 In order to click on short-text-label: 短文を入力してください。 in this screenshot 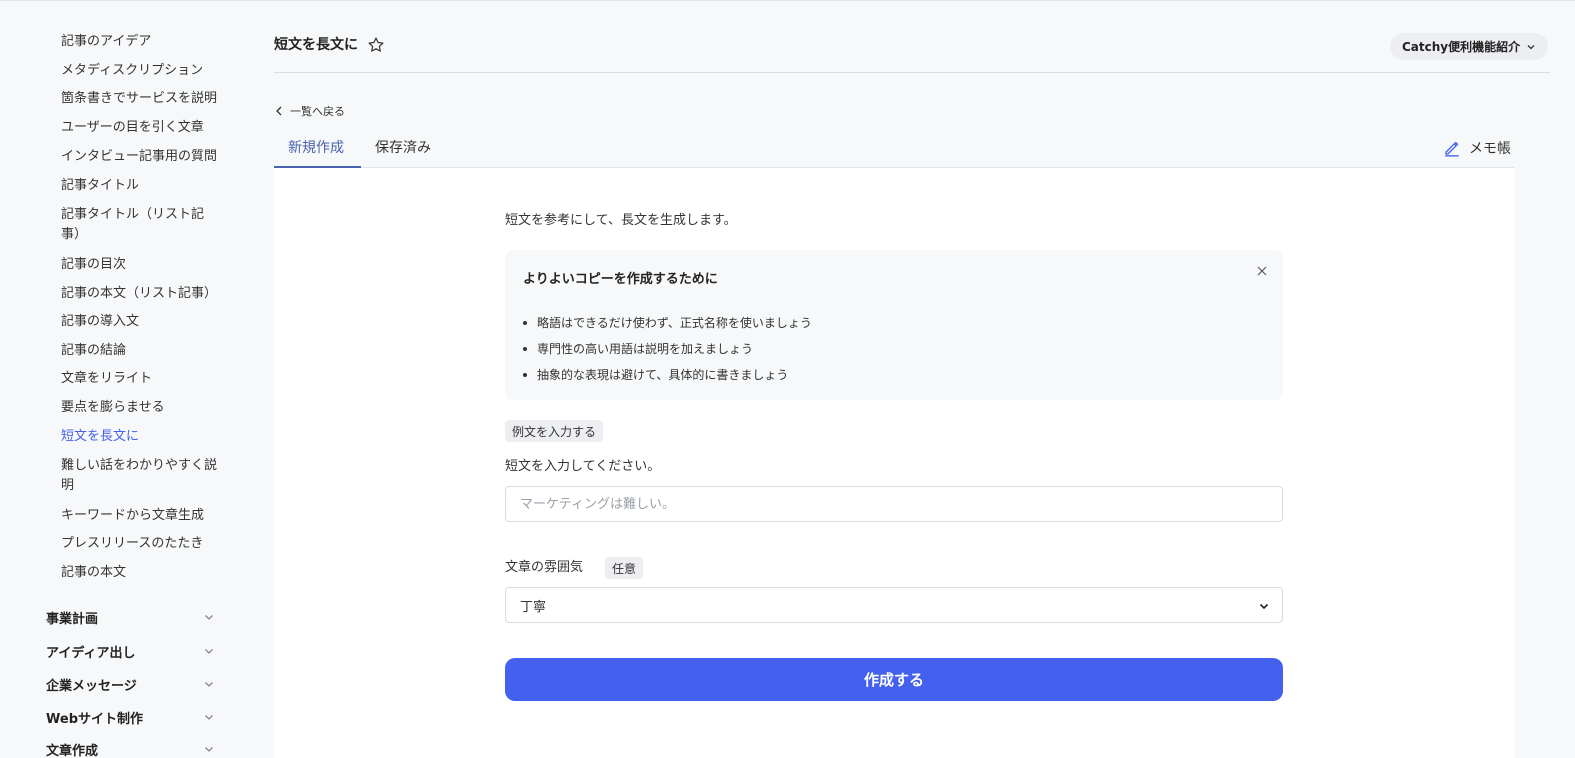, I will do `click(583, 466)`.